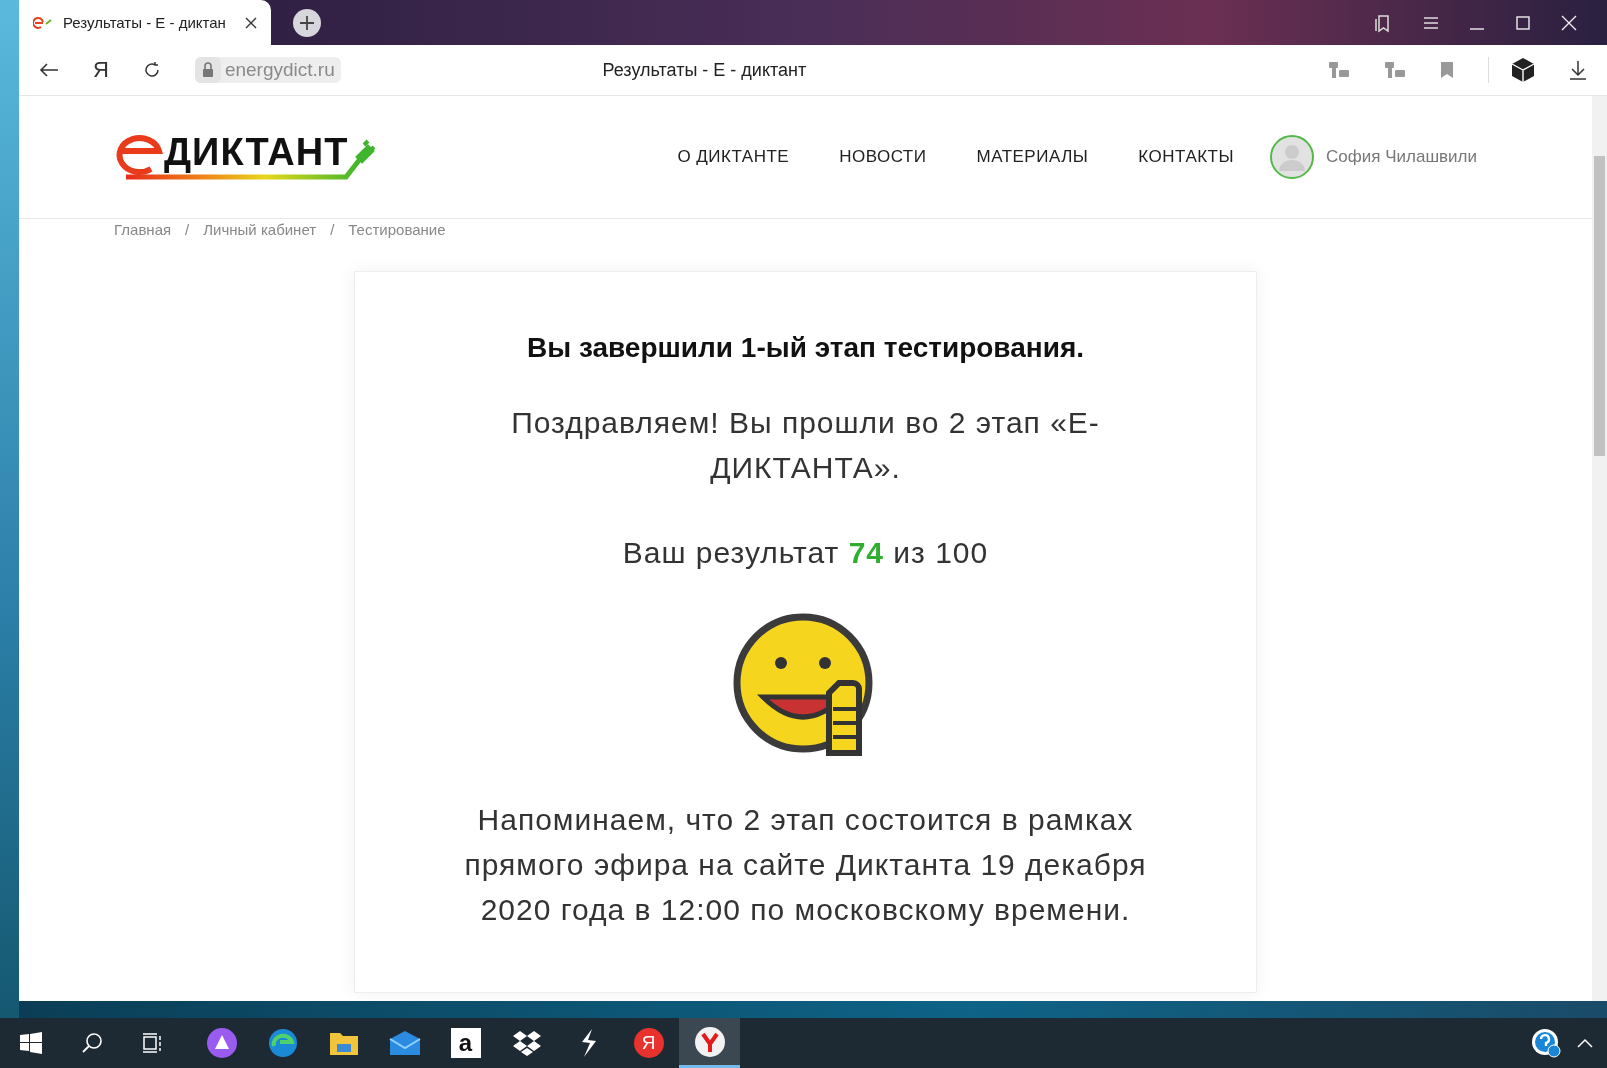 Image resolution: width=1607 pixels, height=1068 pixels. I want to click on box-pattern-icon, so click(526, 1043).